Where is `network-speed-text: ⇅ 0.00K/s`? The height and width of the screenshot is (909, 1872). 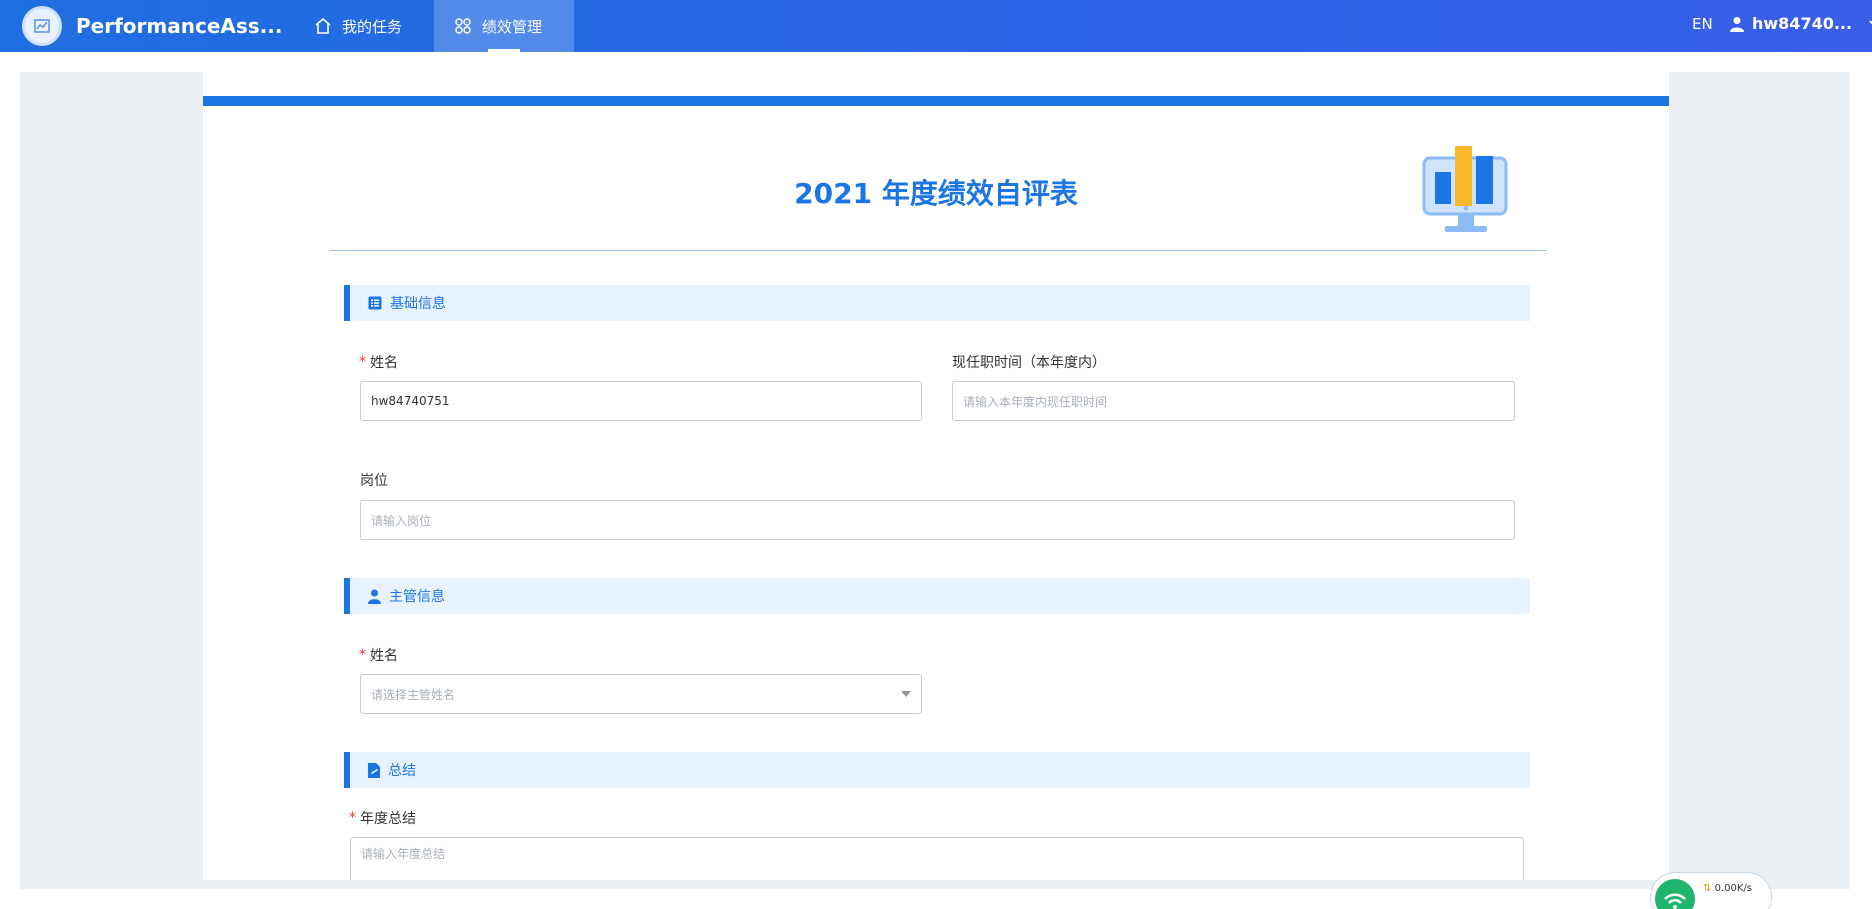
network-speed-text: ⇅ 0.00K/s is located at coordinates (1727, 888).